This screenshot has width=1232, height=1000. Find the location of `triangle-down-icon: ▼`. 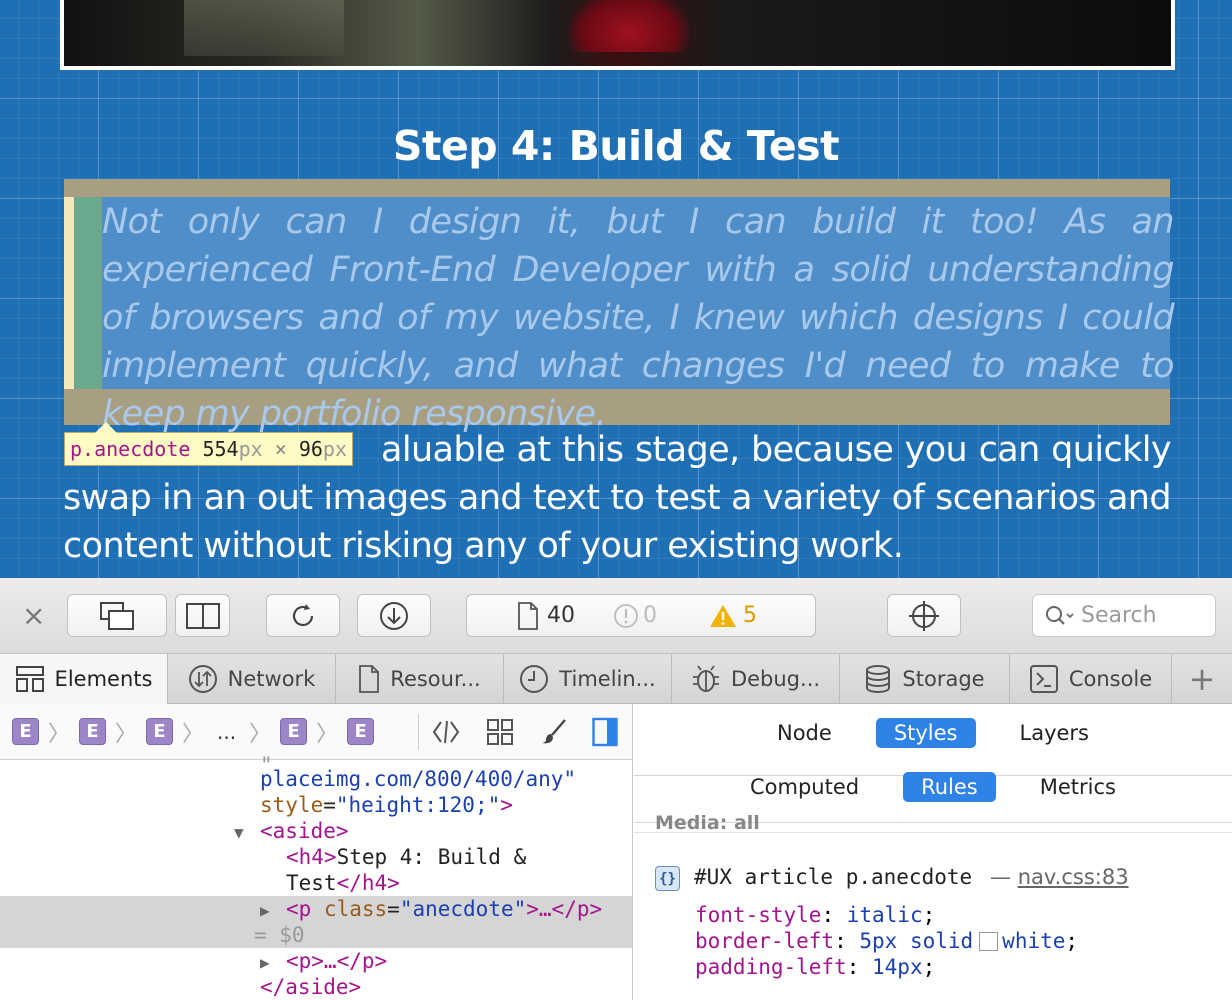

triangle-down-icon: ▼ is located at coordinates (239, 833).